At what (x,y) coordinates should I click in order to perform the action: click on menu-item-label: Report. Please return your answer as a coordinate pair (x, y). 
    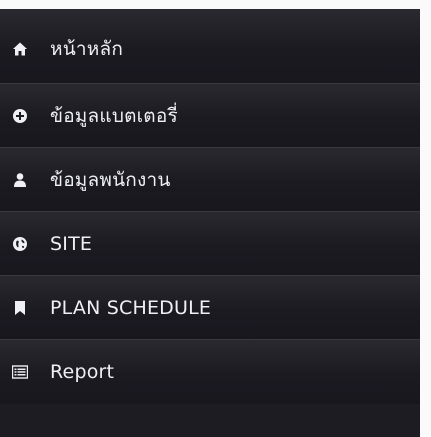
    Looking at the image, I should click on (82, 372).